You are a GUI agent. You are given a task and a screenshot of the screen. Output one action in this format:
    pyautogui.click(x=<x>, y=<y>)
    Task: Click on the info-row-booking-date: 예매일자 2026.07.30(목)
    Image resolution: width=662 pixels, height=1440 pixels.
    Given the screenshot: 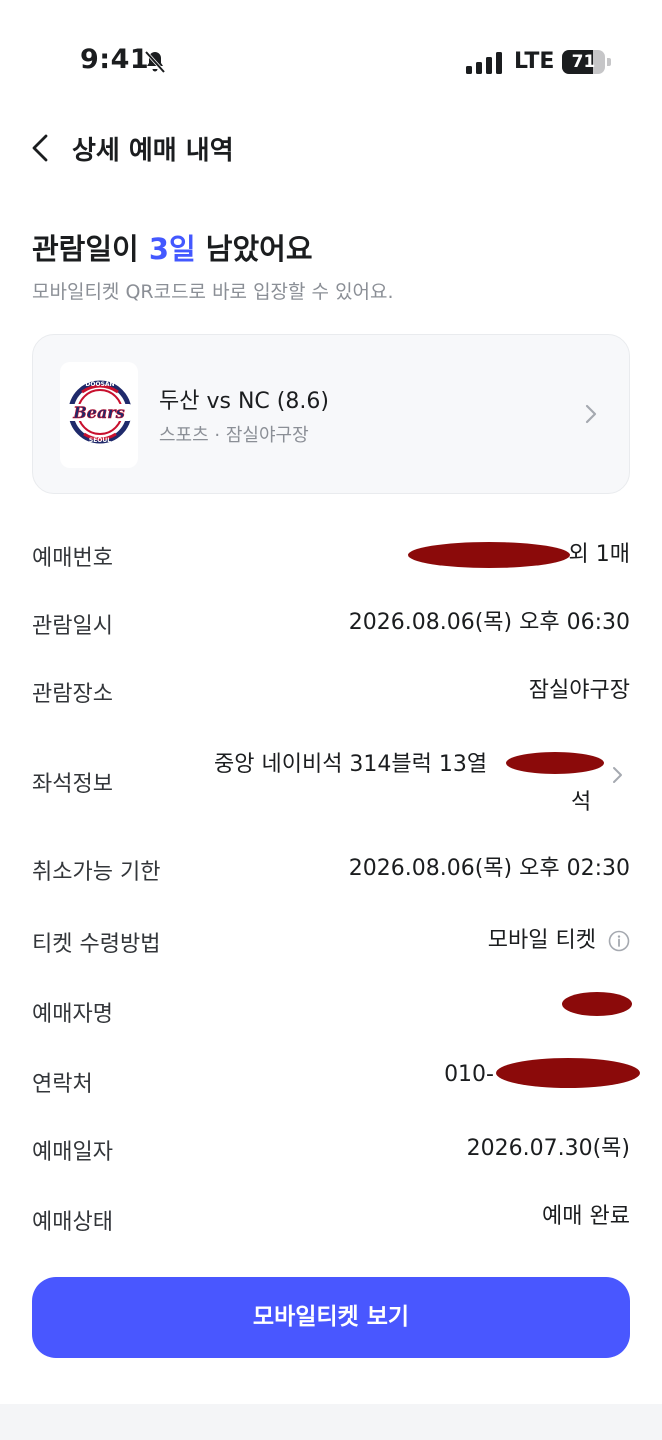 What is the action you would take?
    pyautogui.click(x=331, y=1150)
    